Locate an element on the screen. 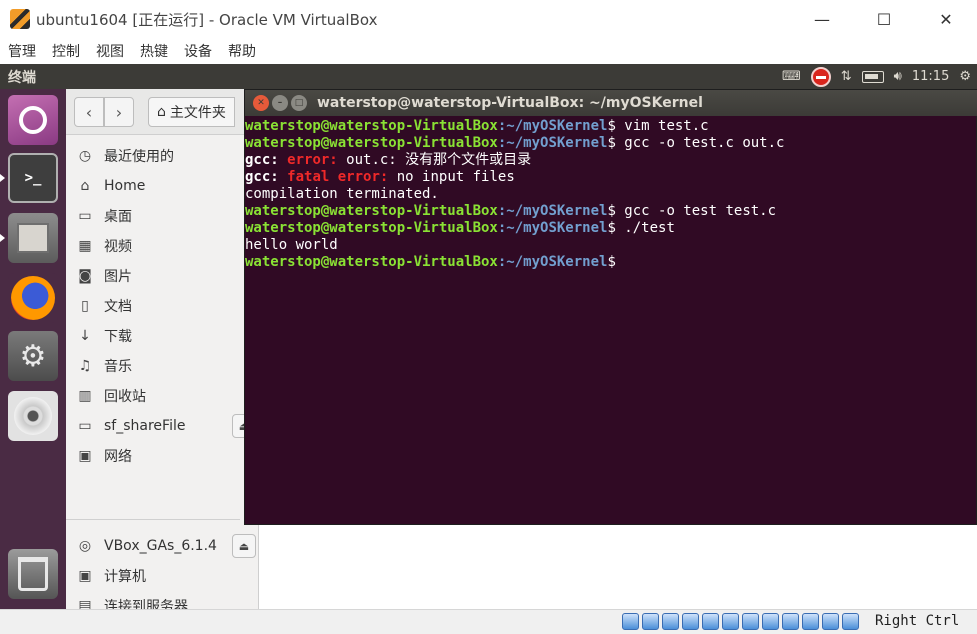 Image resolution: width=977 pixels, height=634 pixels. clock-time: 11:15 is located at coordinates (930, 76).